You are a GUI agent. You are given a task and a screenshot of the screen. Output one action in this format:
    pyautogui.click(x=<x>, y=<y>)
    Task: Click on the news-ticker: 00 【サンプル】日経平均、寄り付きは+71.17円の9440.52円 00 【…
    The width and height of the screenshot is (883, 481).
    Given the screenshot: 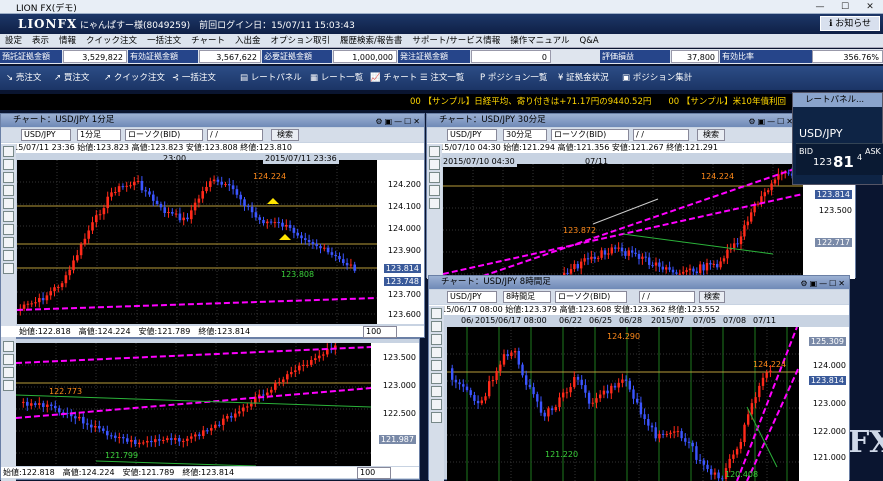 What is the action you would take?
    pyautogui.click(x=441, y=102)
    